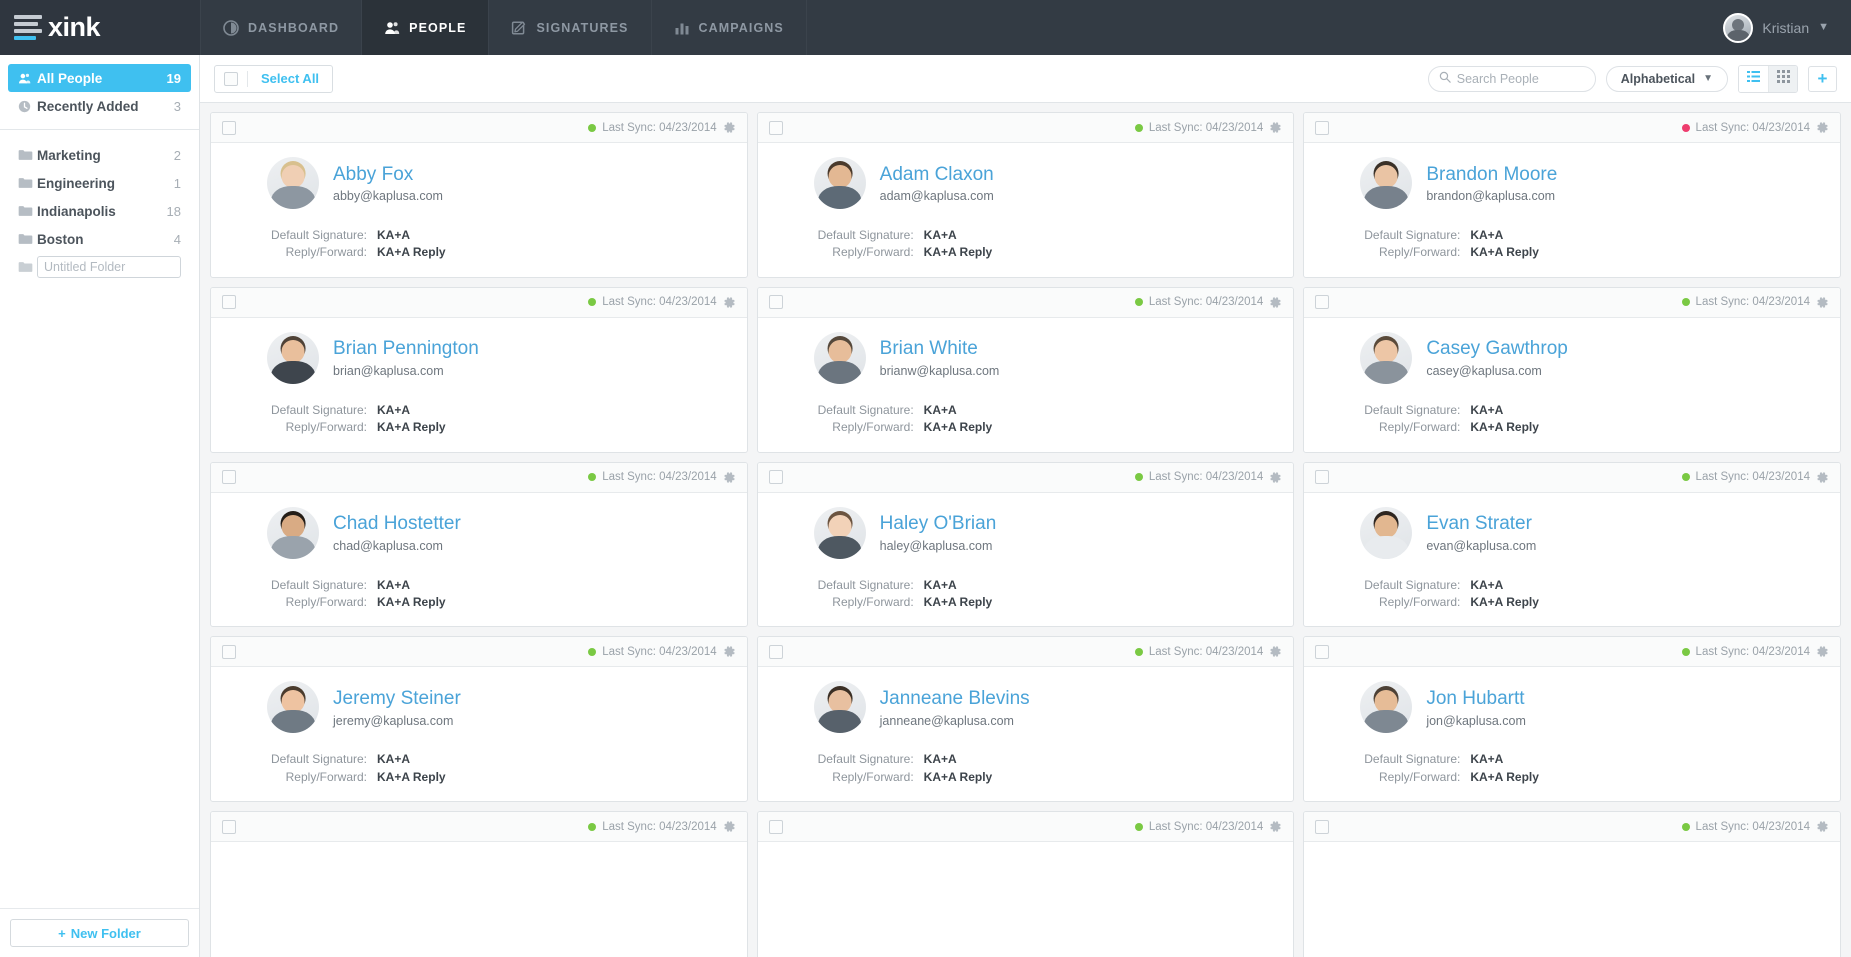 This screenshot has width=1851, height=957. What do you see at coordinates (940, 349) in the screenshot?
I see `person-name-link: Brian White` at bounding box center [940, 349].